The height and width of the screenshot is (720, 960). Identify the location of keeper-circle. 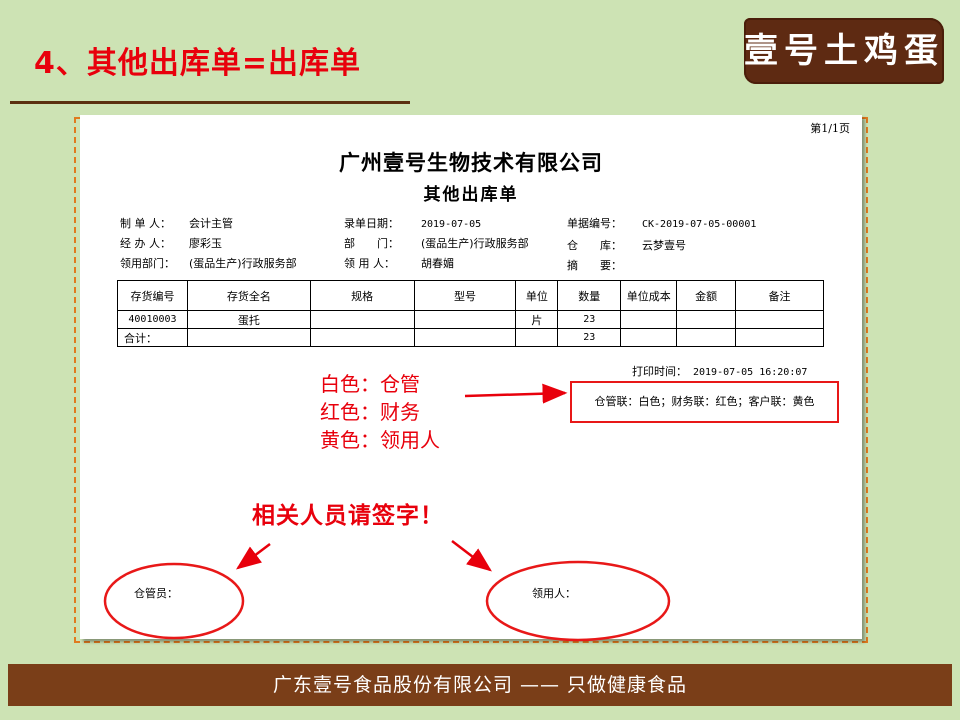
(174, 601).